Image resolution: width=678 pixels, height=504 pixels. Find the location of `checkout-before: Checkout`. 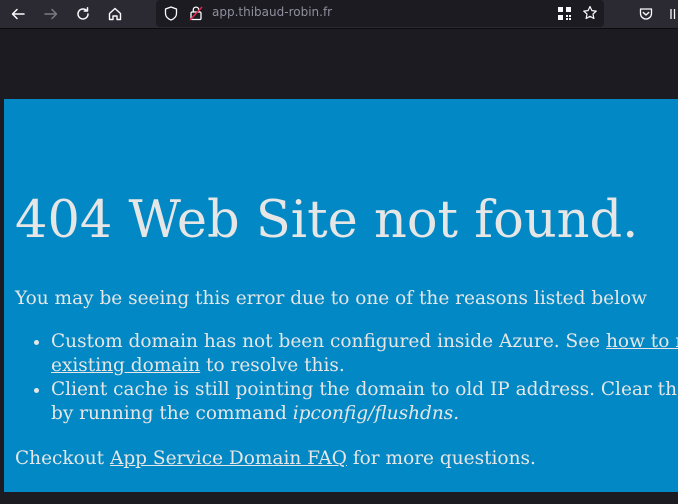

checkout-before: Checkout is located at coordinates (62, 458).